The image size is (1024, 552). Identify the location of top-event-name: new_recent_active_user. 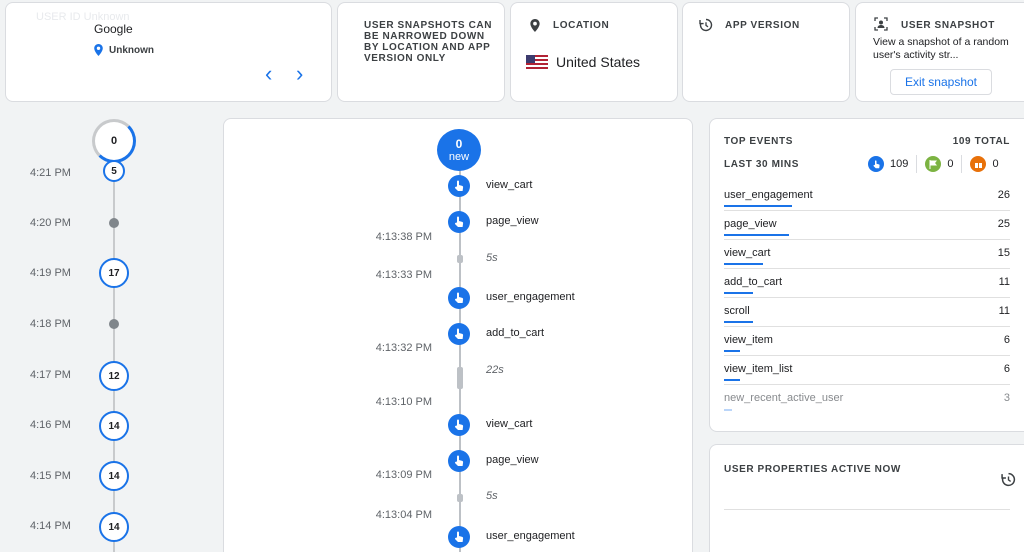
(784, 398).